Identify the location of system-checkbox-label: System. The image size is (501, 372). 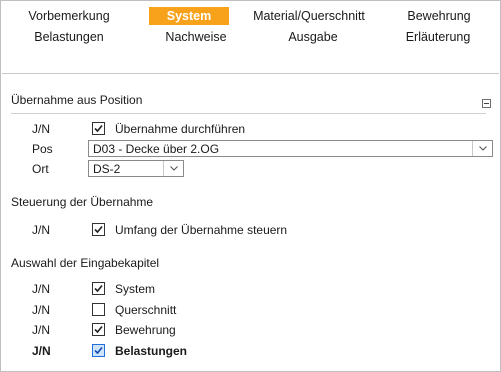
(135, 289).